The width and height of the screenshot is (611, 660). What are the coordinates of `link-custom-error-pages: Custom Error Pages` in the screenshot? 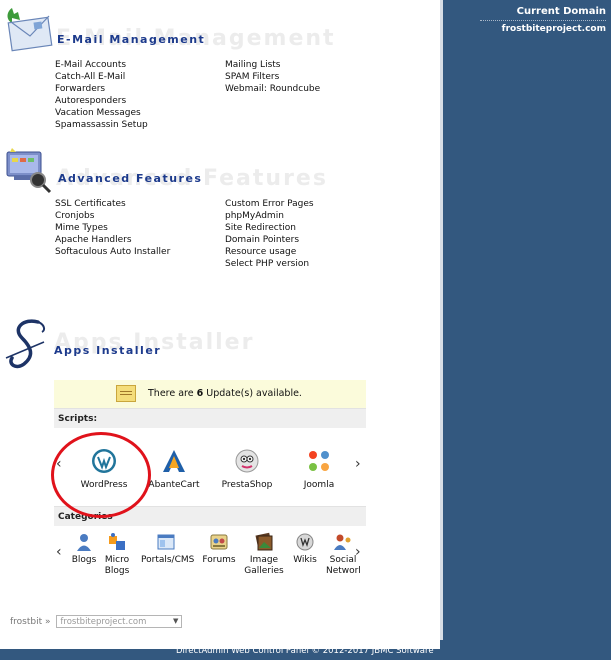 It's located at (269, 204).